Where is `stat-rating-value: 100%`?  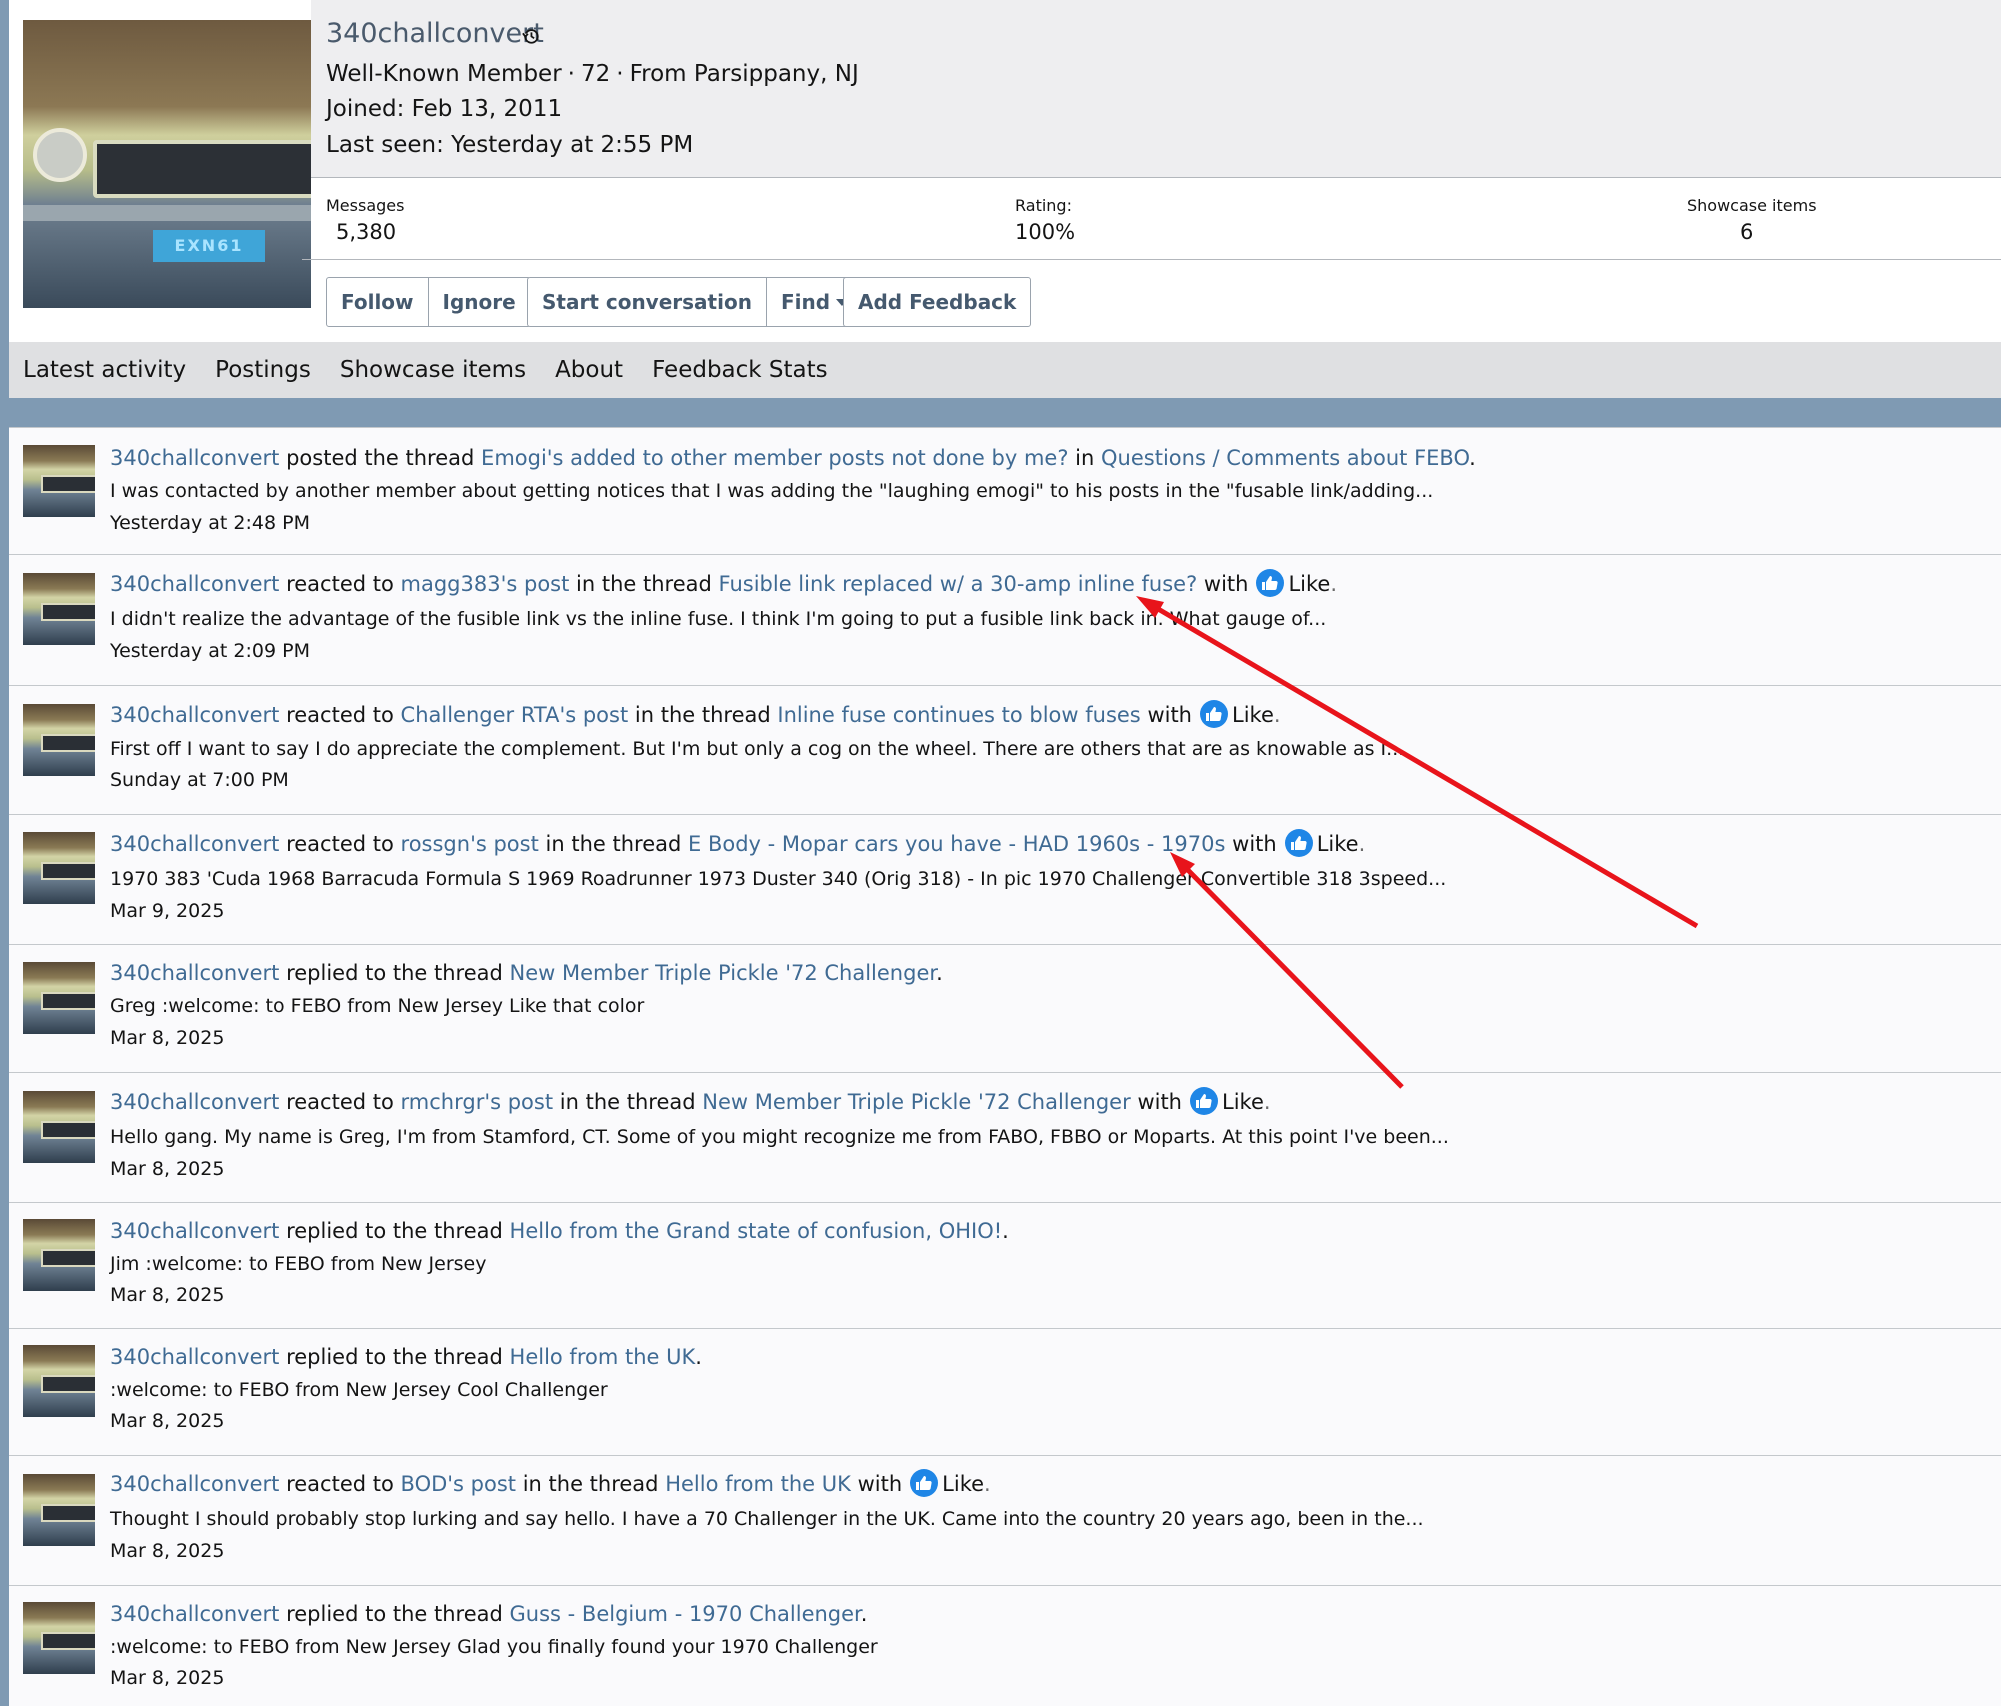 stat-rating-value: 100% is located at coordinates (1045, 232).